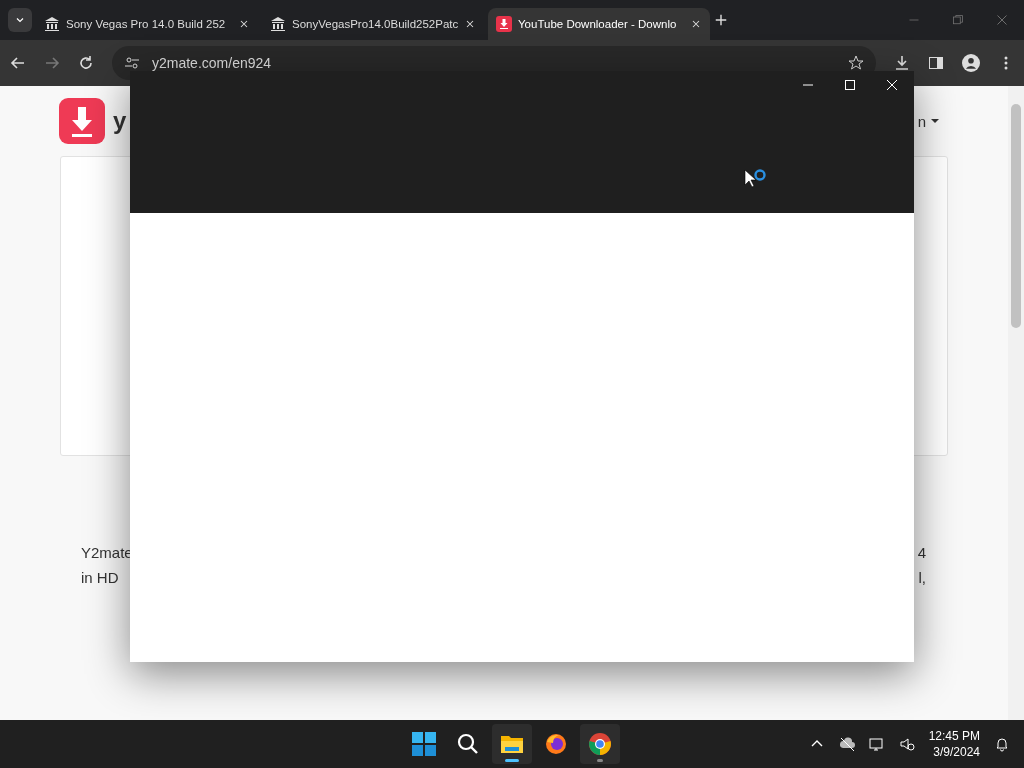  Describe the element at coordinates (954, 736) in the screenshot. I see `clock-time: 12:45 PM` at that location.